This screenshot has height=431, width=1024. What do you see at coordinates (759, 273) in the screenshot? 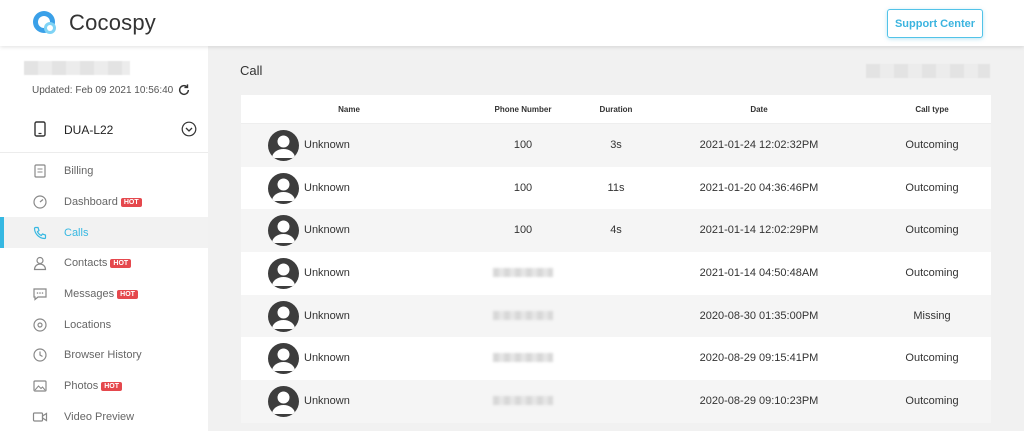
I see `date-cell: 2021-01-14 04:50:48AM` at bounding box center [759, 273].